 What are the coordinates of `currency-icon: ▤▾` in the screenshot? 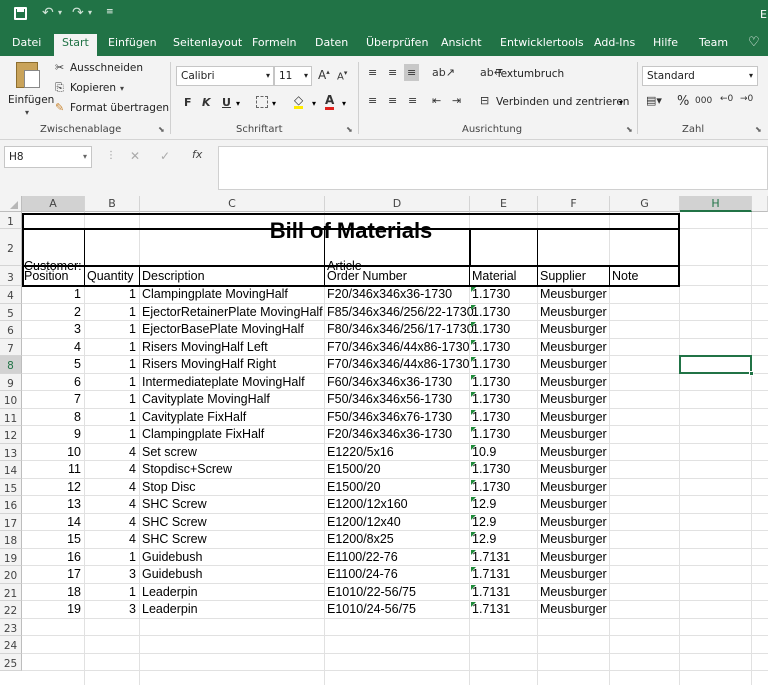 It's located at (654, 100).